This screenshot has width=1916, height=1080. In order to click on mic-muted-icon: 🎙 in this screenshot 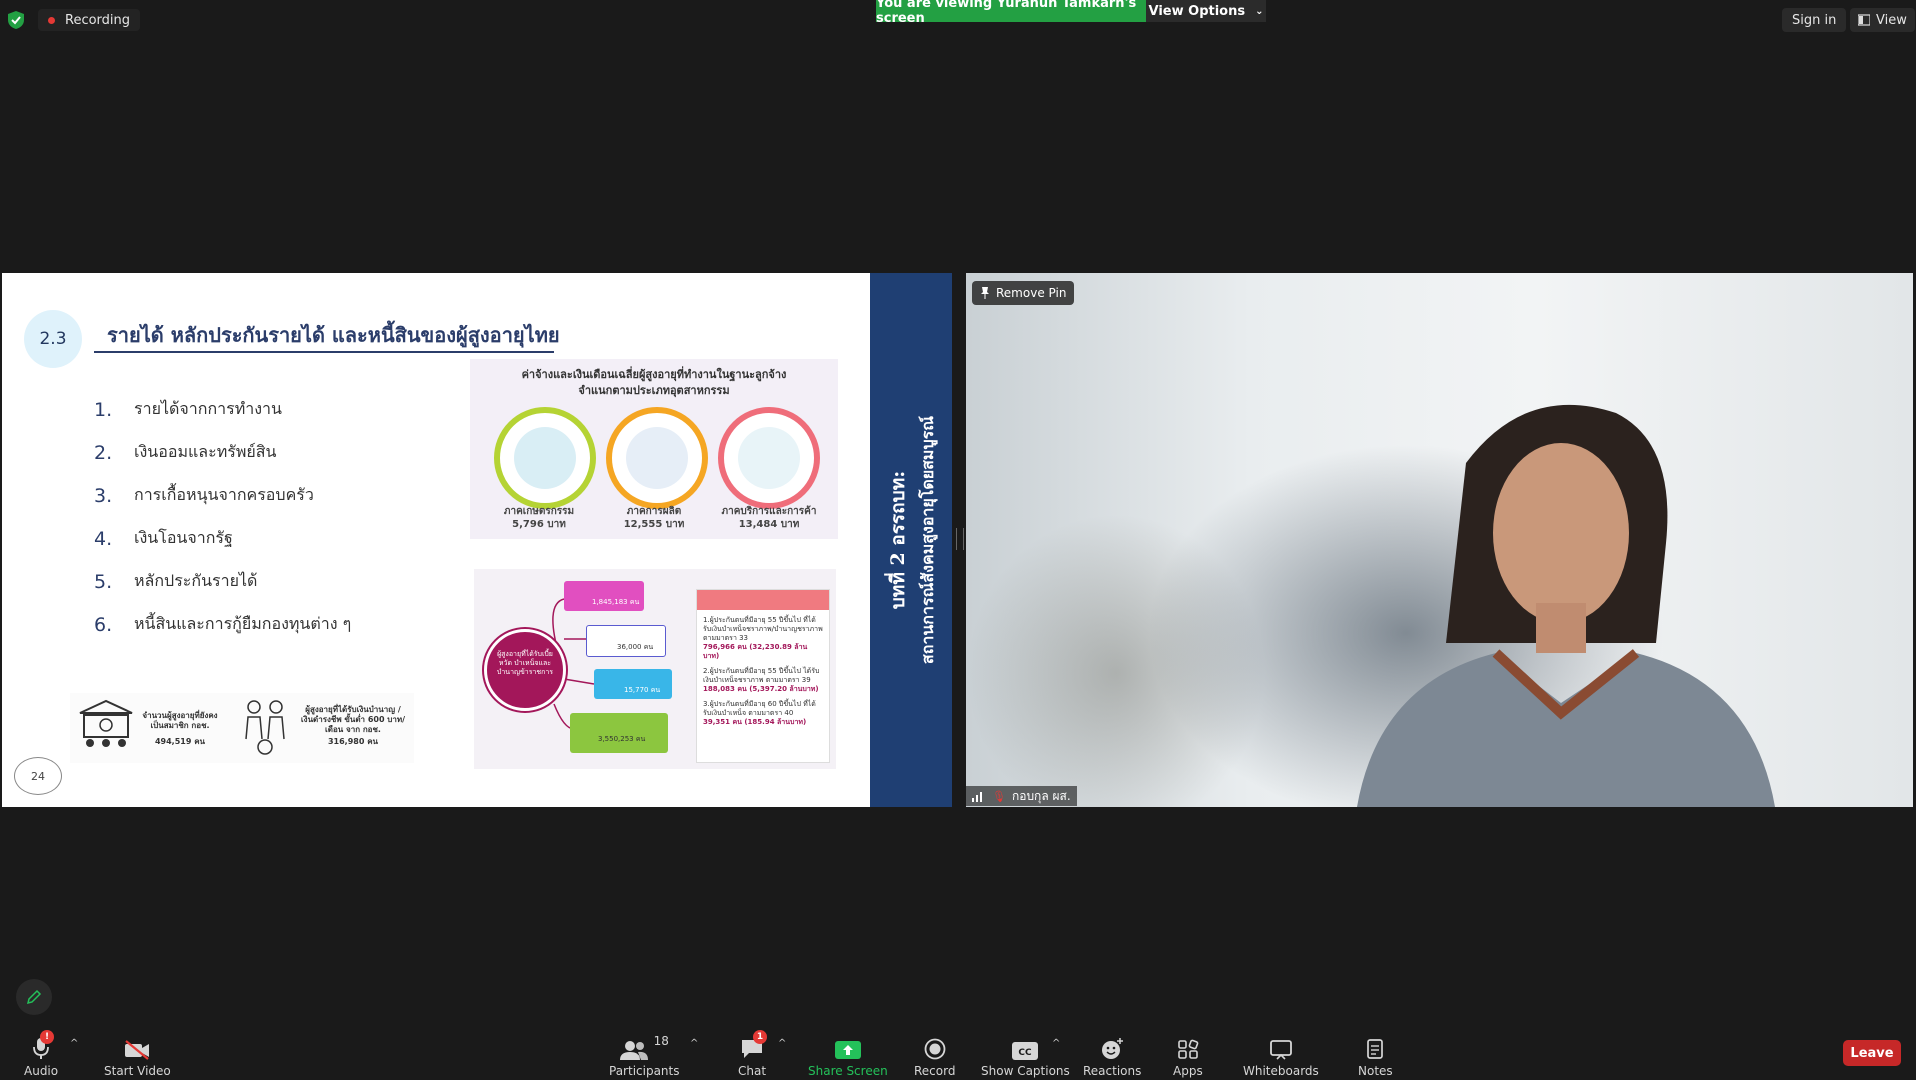, I will do `click(999, 796)`.